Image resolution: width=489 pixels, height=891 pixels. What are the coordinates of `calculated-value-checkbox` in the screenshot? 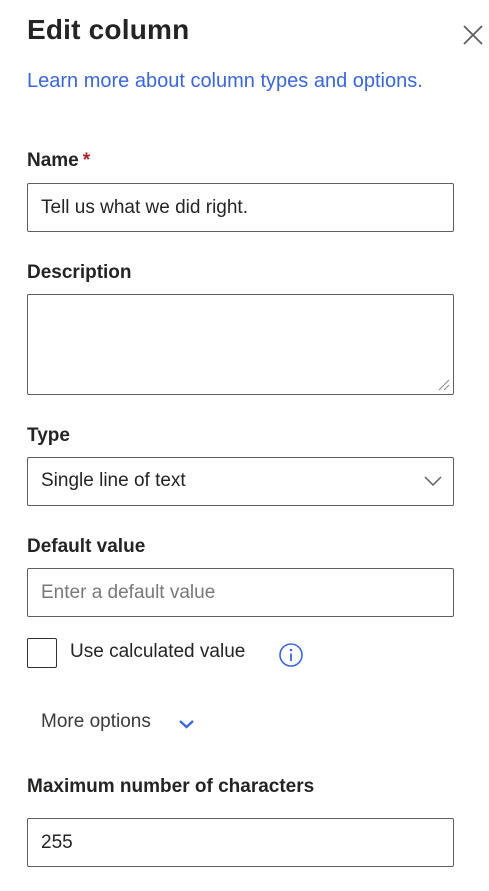 It's located at (42, 653).